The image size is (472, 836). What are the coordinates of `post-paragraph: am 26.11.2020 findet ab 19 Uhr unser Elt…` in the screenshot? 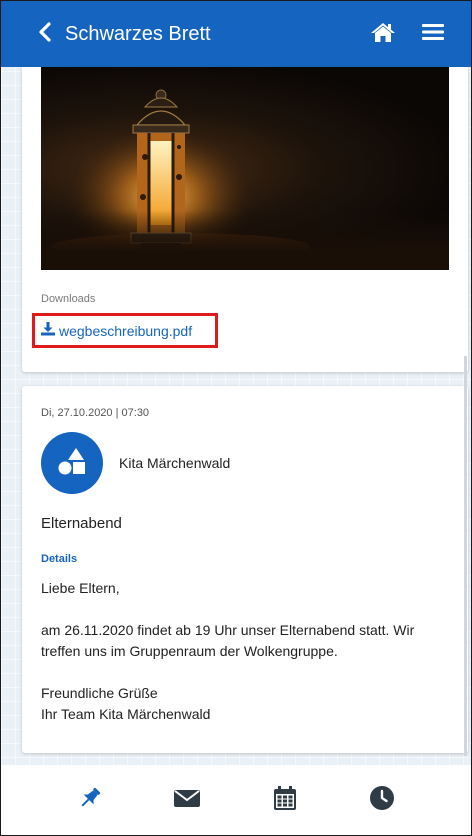 It's located at (228, 640).